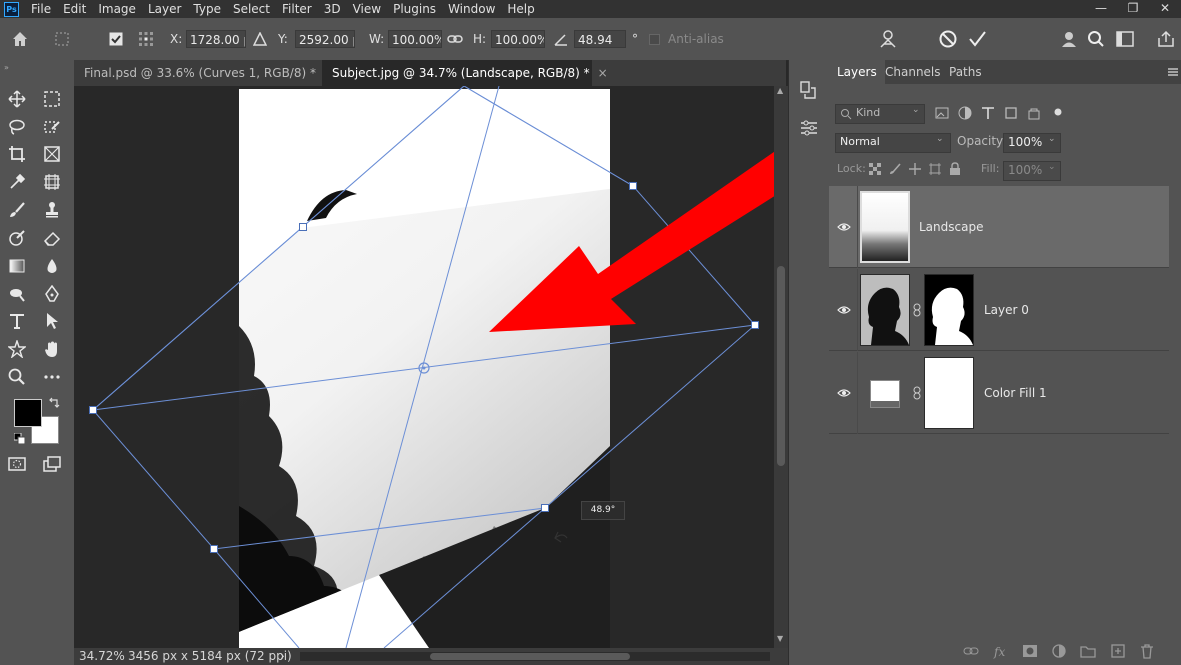 Image resolution: width=1181 pixels, height=665 pixels. What do you see at coordinates (455, 39) in the screenshot?
I see `link-icon` at bounding box center [455, 39].